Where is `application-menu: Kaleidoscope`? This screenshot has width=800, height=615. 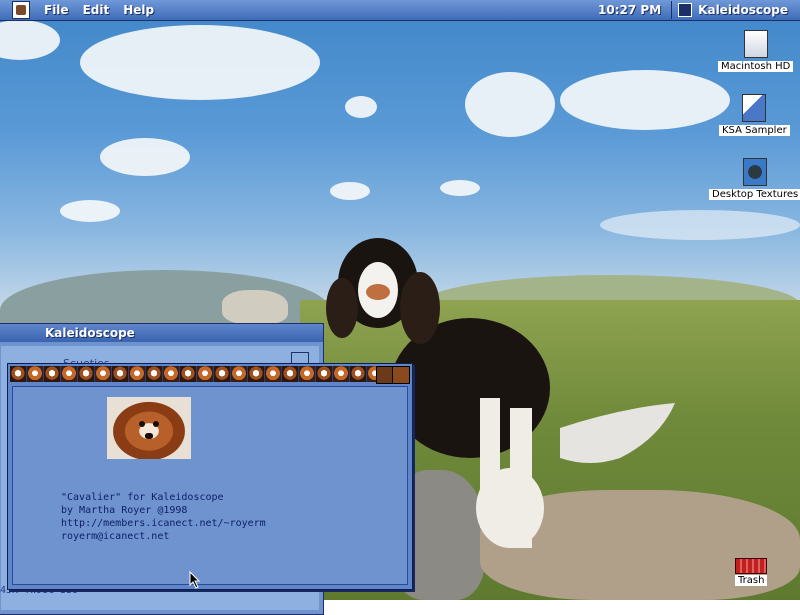 application-menu: Kaleidoscope is located at coordinates (736, 10).